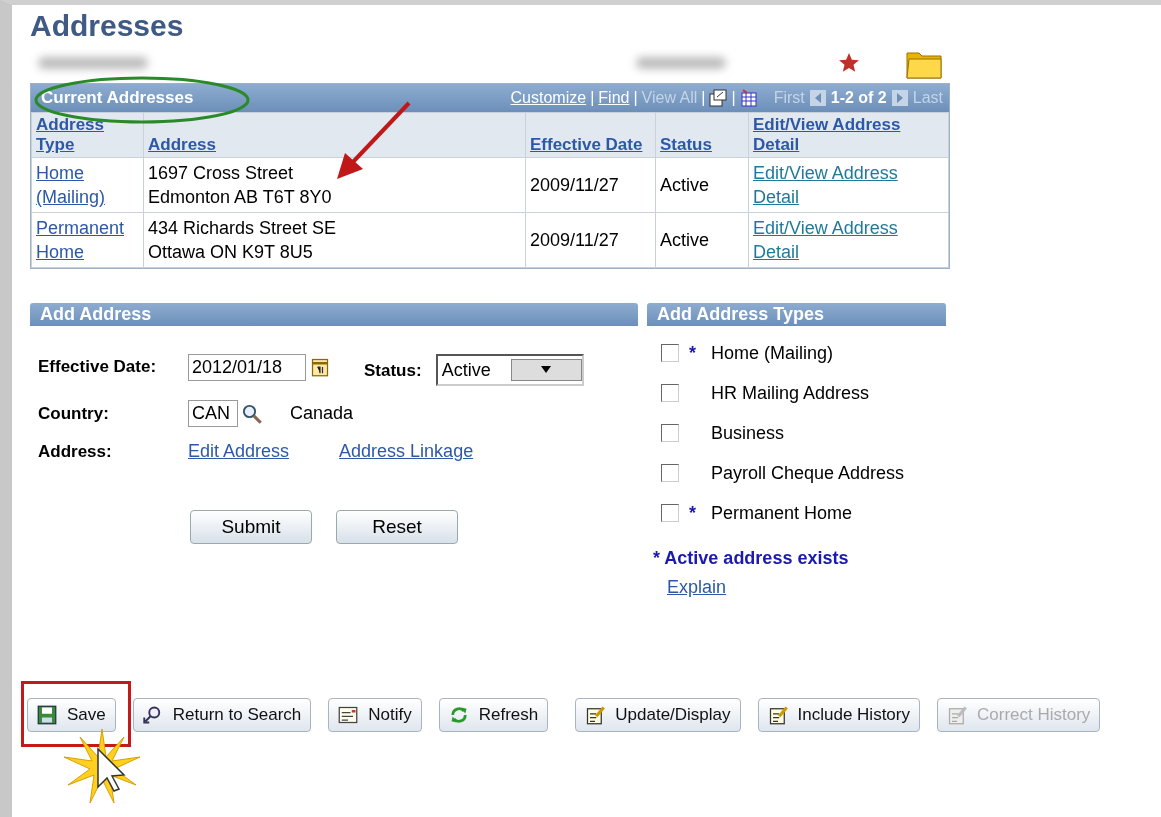 Image resolution: width=1161 pixels, height=817 pixels. Describe the element at coordinates (849, 63) in the screenshot. I see `star-icon` at that location.